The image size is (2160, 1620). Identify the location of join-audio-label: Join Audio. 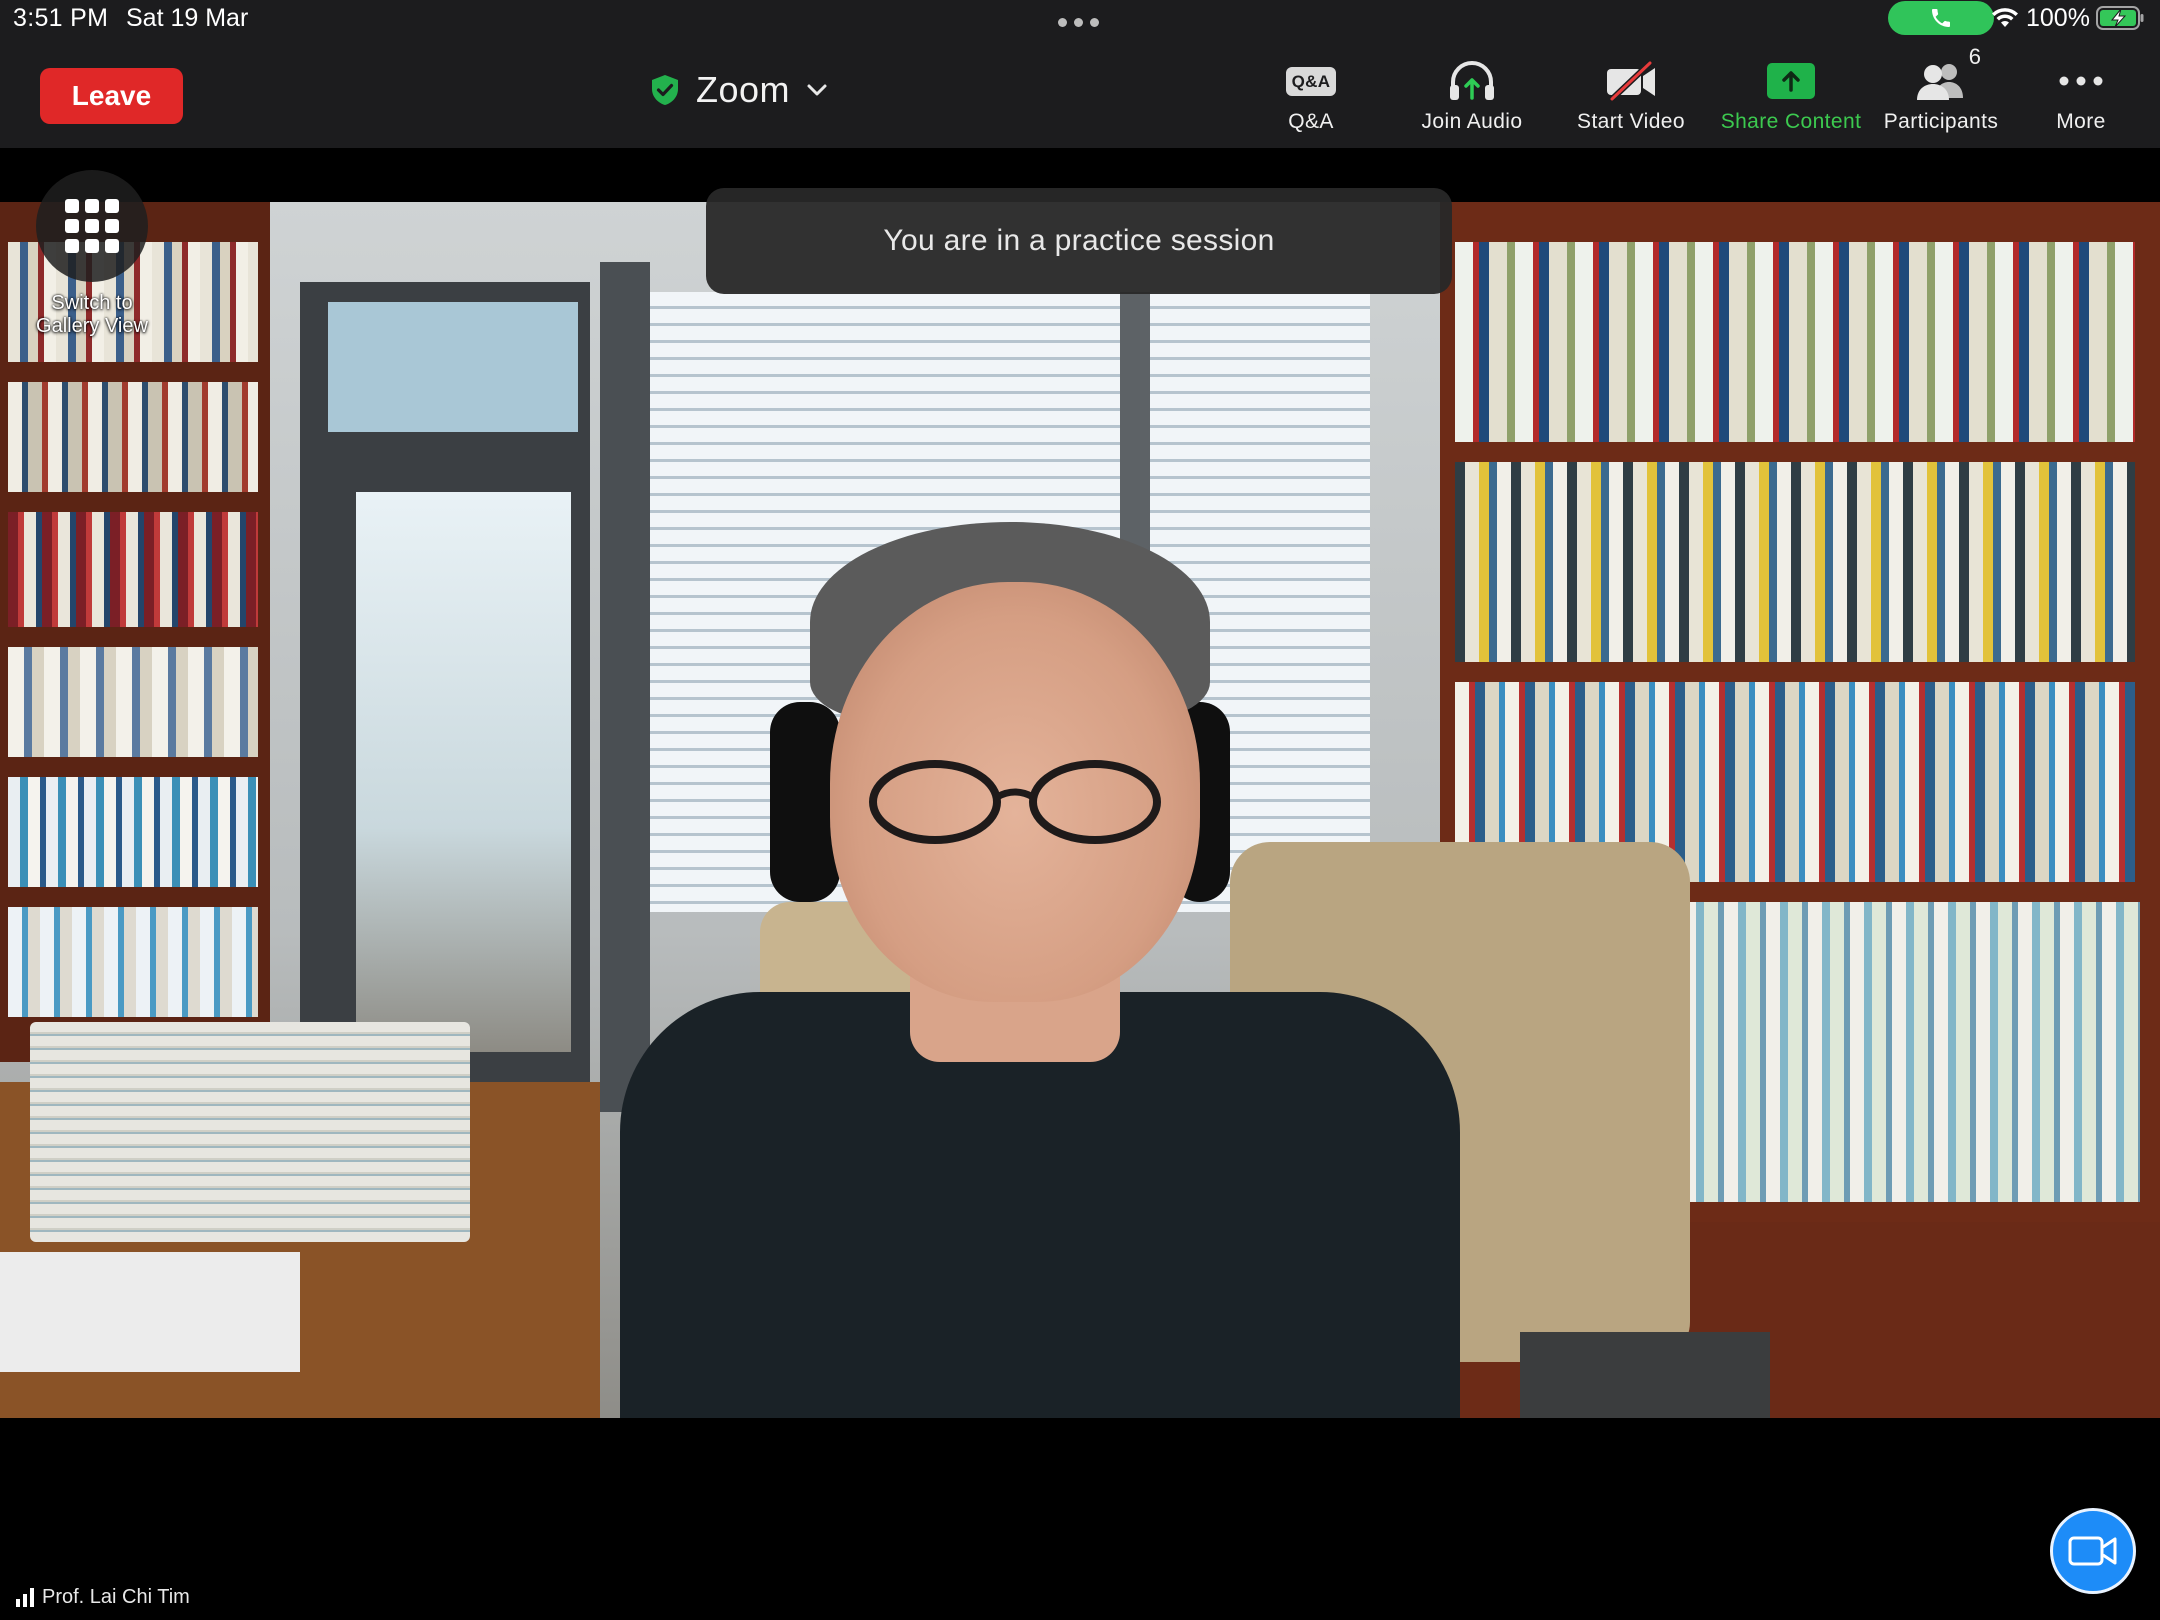
(1472, 121).